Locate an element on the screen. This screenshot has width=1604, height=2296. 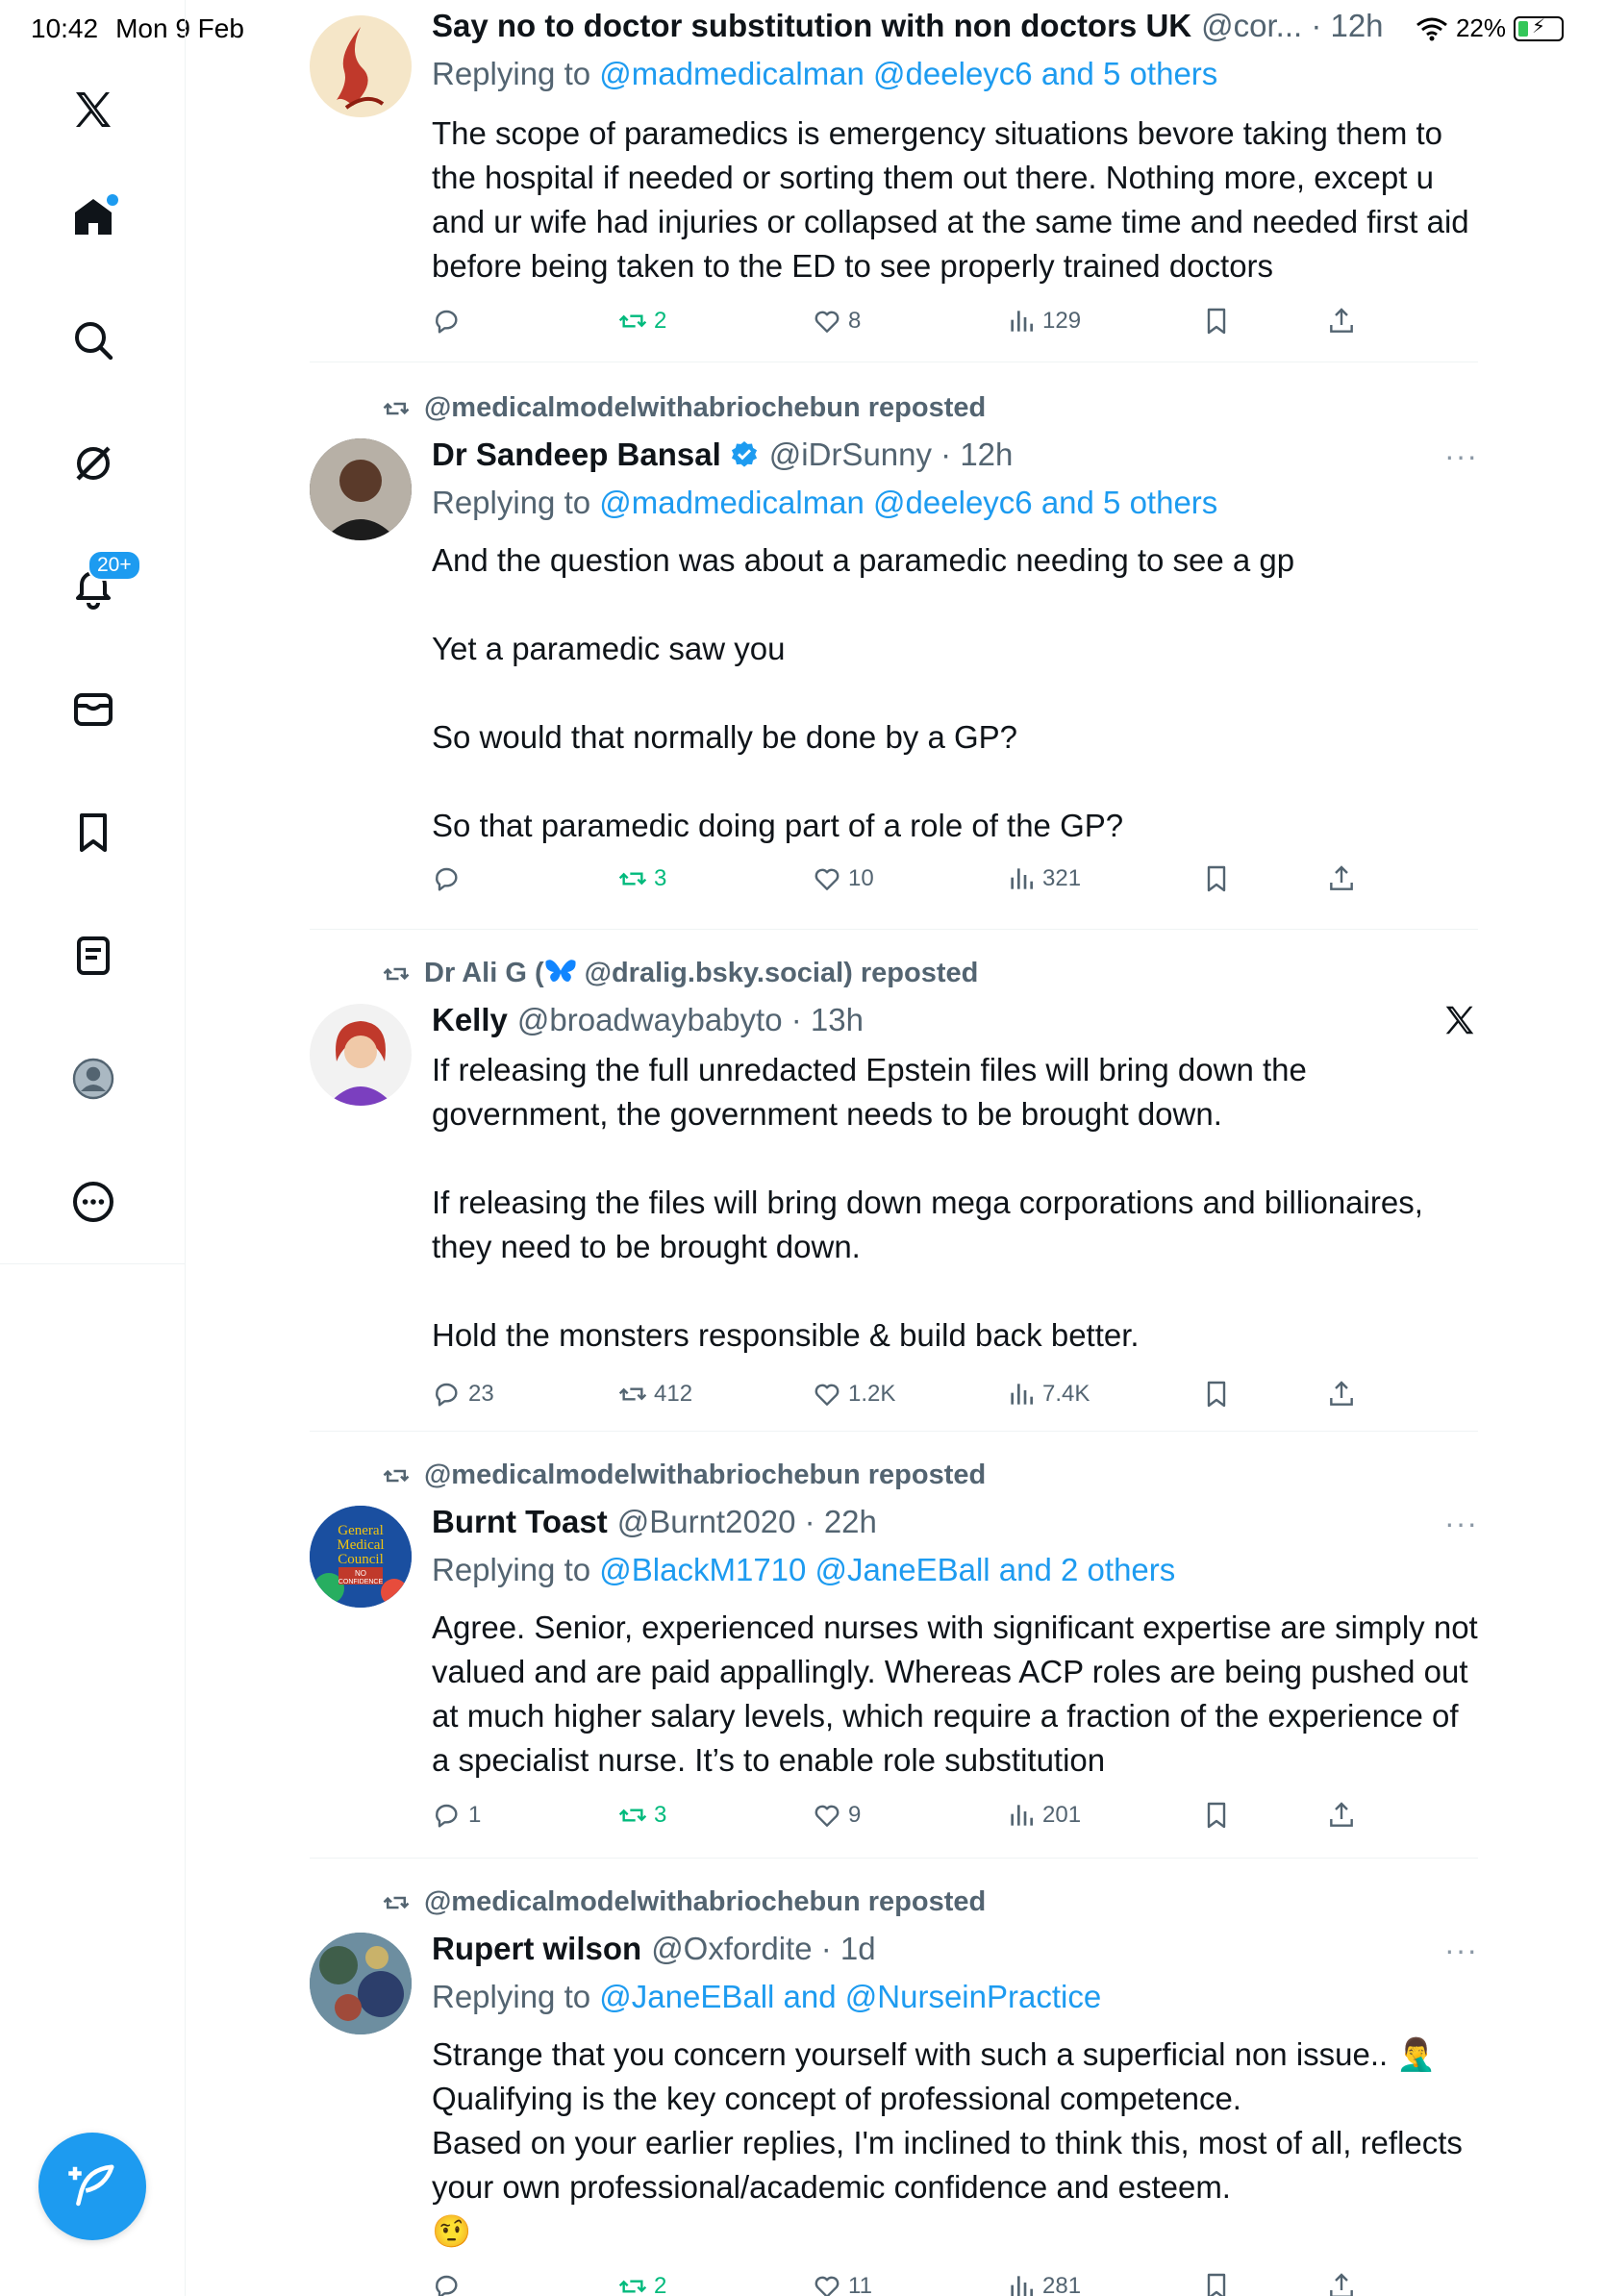
author-handle: @iDrSunny · 12h is located at coordinates (891, 455).